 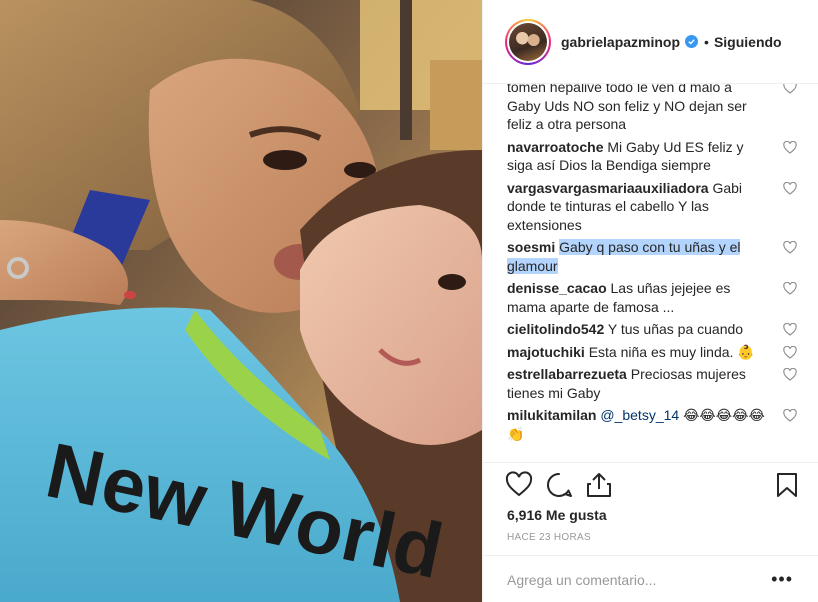 I want to click on following-button: Siguiendo, so click(x=748, y=42).